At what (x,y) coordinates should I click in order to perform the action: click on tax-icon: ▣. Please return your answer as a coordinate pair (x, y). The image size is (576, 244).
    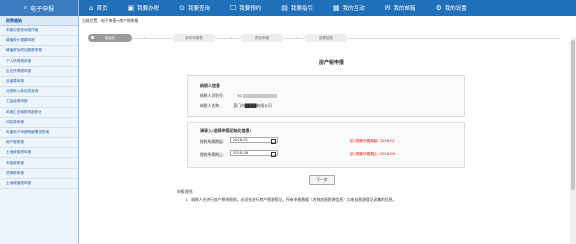
    Looking at the image, I should click on (131, 8).